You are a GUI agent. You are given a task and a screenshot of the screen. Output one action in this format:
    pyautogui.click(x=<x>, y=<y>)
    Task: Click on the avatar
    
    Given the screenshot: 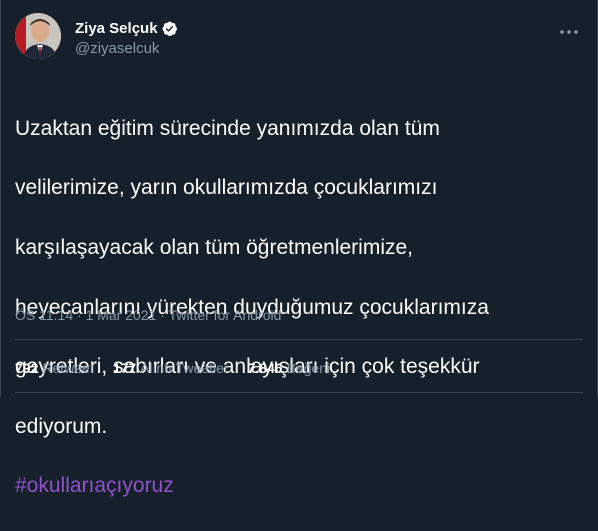 What is the action you would take?
    pyautogui.click(x=38, y=36)
    